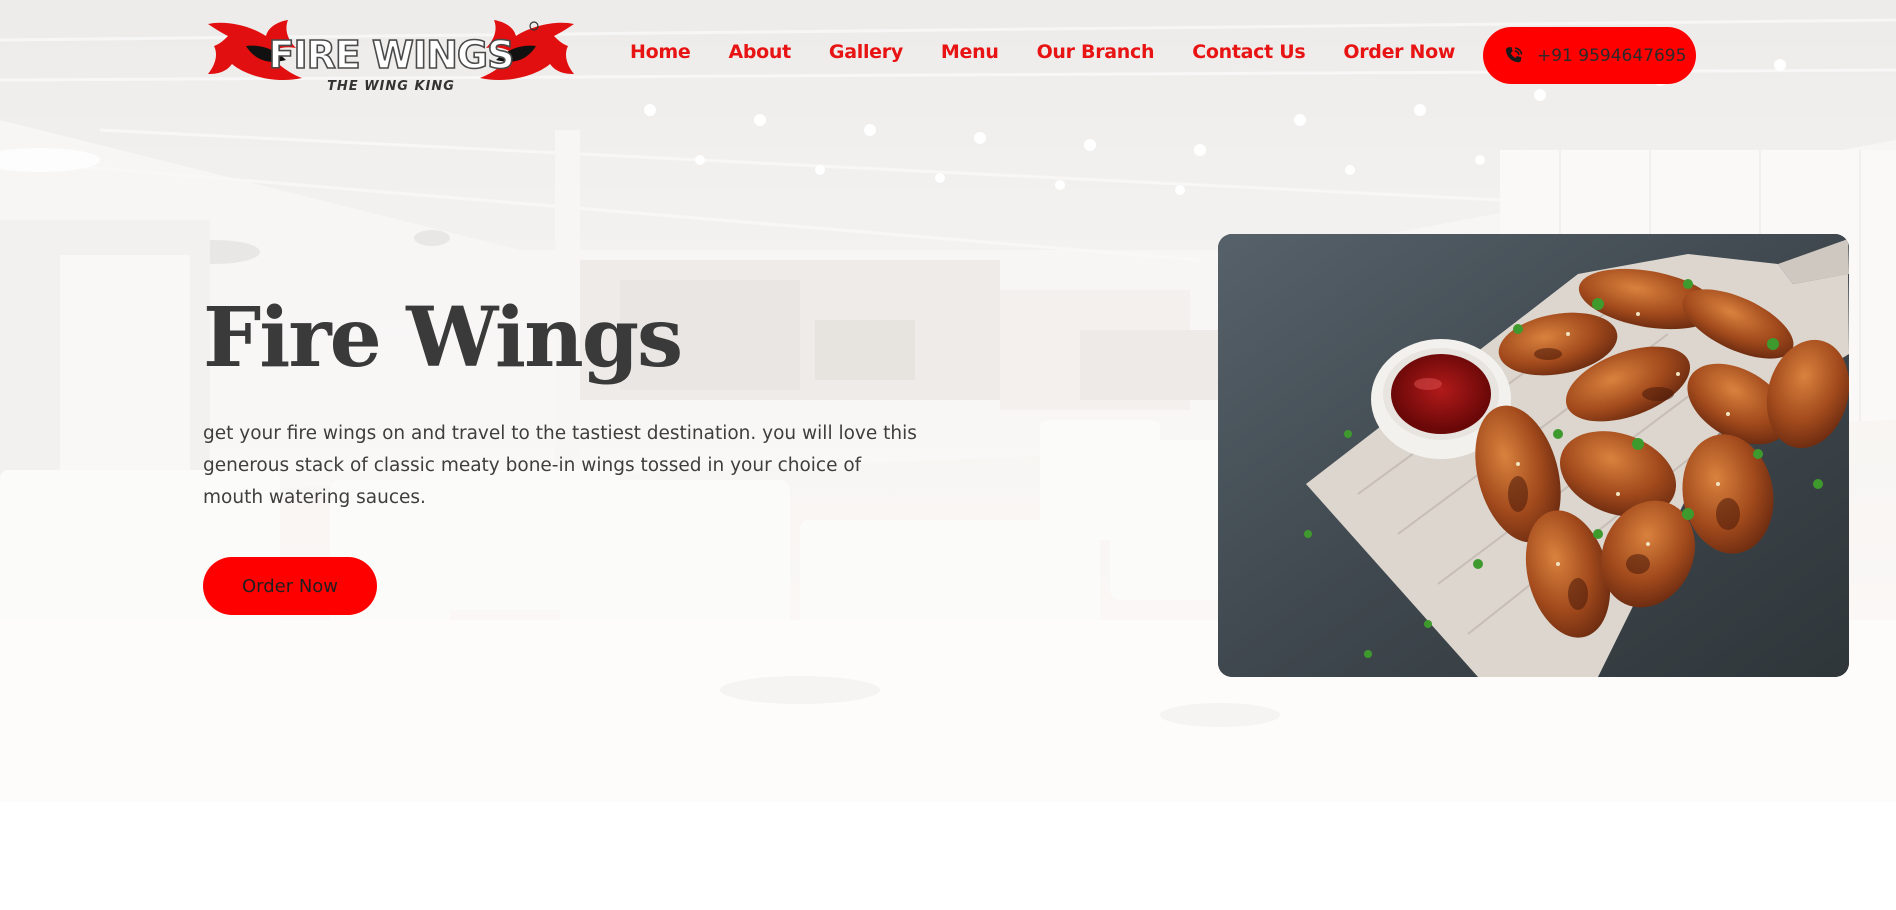  I want to click on nav-home: Home, so click(660, 56).